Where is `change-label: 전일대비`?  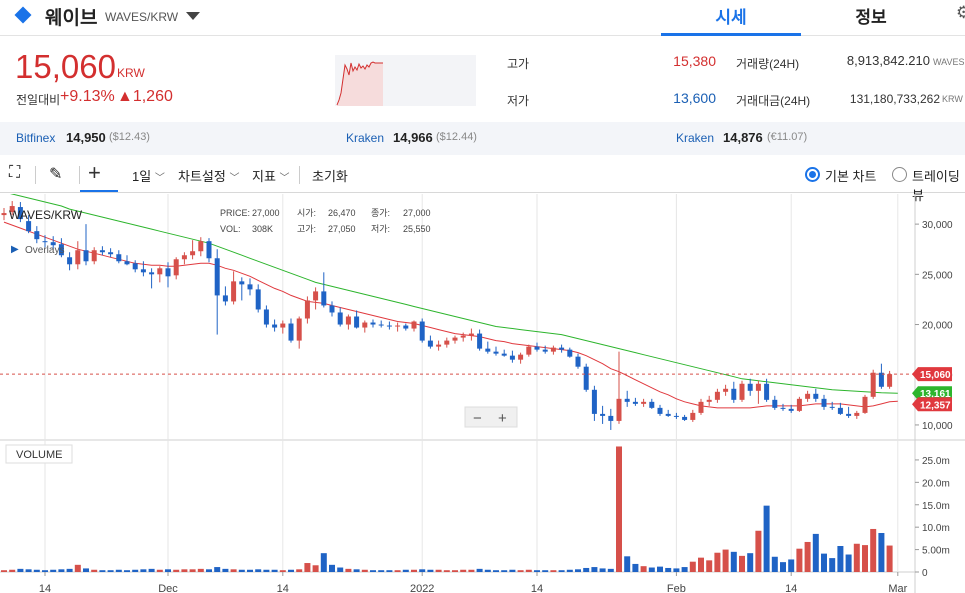
change-label: 전일대비 is located at coordinates (38, 100).